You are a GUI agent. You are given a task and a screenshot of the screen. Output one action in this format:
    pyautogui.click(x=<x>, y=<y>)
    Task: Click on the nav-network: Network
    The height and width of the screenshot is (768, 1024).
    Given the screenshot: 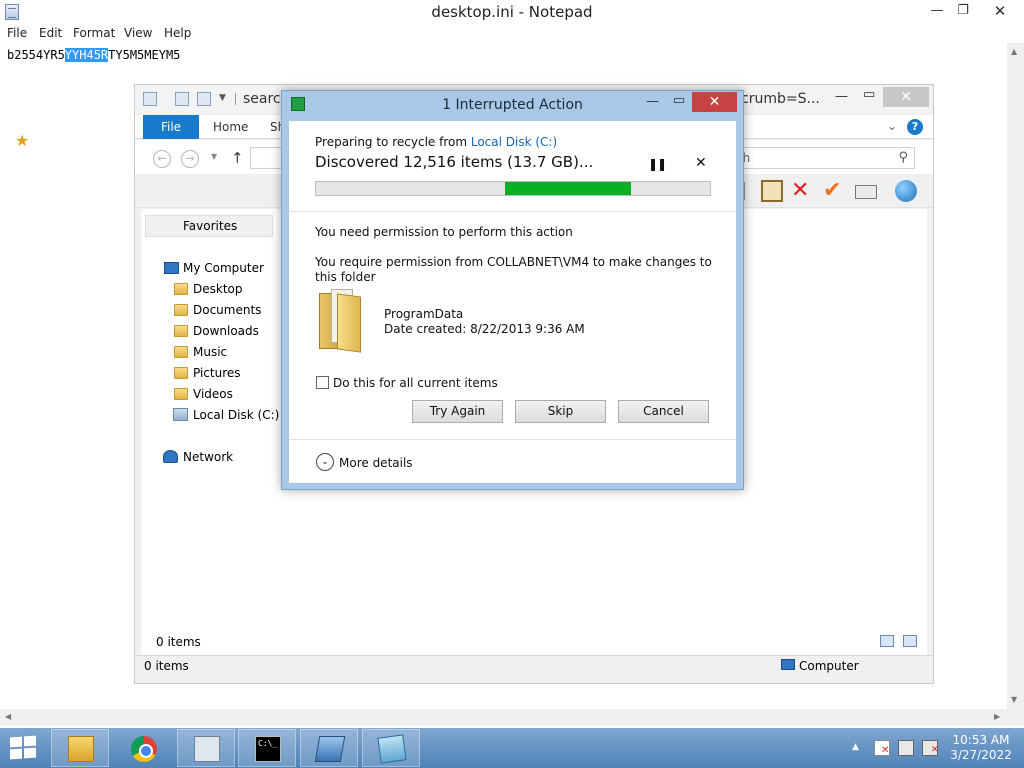 What is the action you would take?
    pyautogui.click(x=208, y=457)
    